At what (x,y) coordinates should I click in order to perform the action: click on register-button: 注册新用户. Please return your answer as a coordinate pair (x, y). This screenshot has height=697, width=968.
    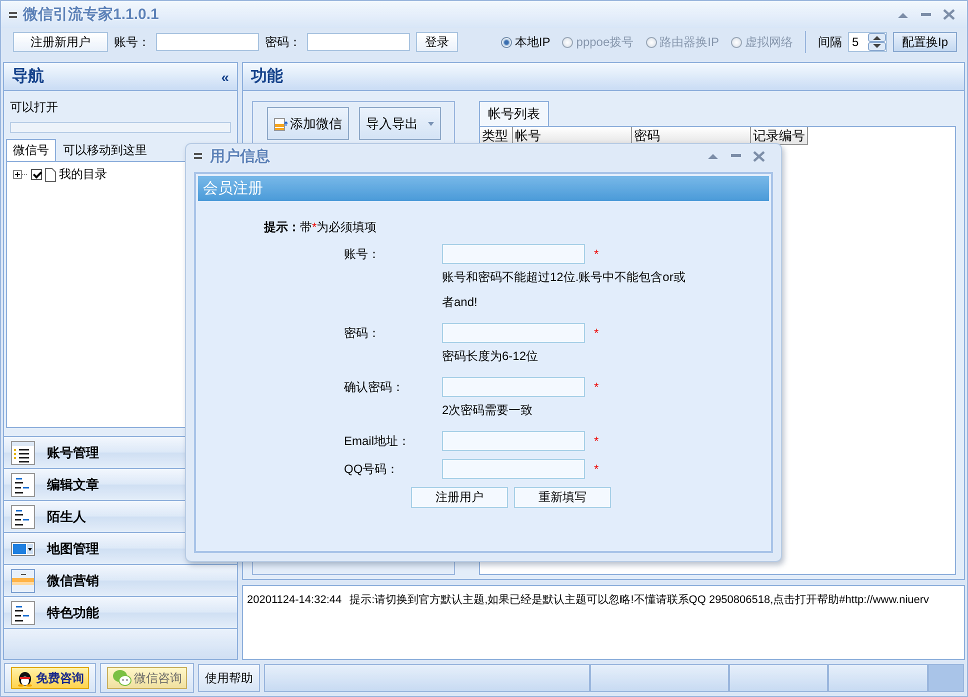
    Looking at the image, I should click on (60, 42).